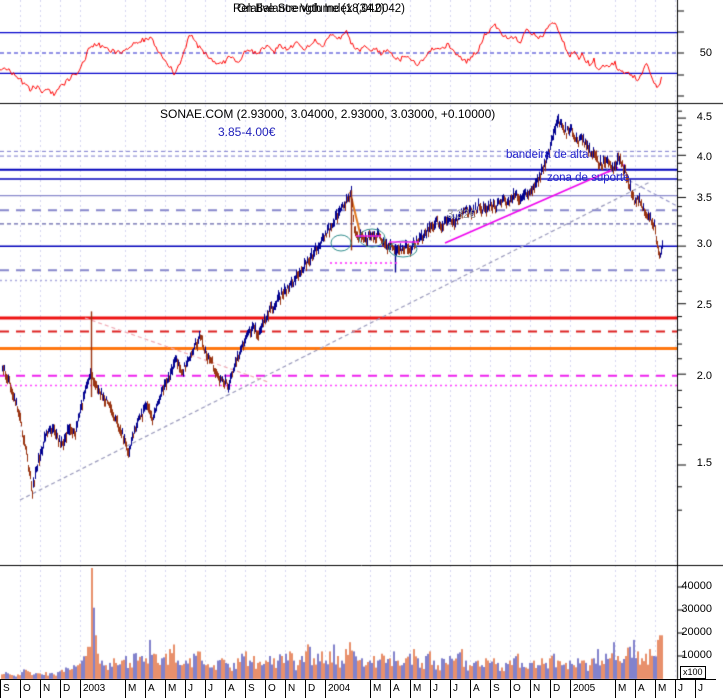 This screenshot has height=699, width=723. What do you see at coordinates (102, 689) in the screenshot?
I see `x-axis-month-label: 2003` at bounding box center [102, 689].